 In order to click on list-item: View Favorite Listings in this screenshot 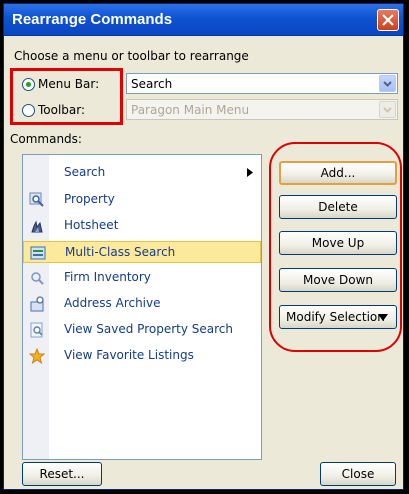, I will do `click(142, 356)`.